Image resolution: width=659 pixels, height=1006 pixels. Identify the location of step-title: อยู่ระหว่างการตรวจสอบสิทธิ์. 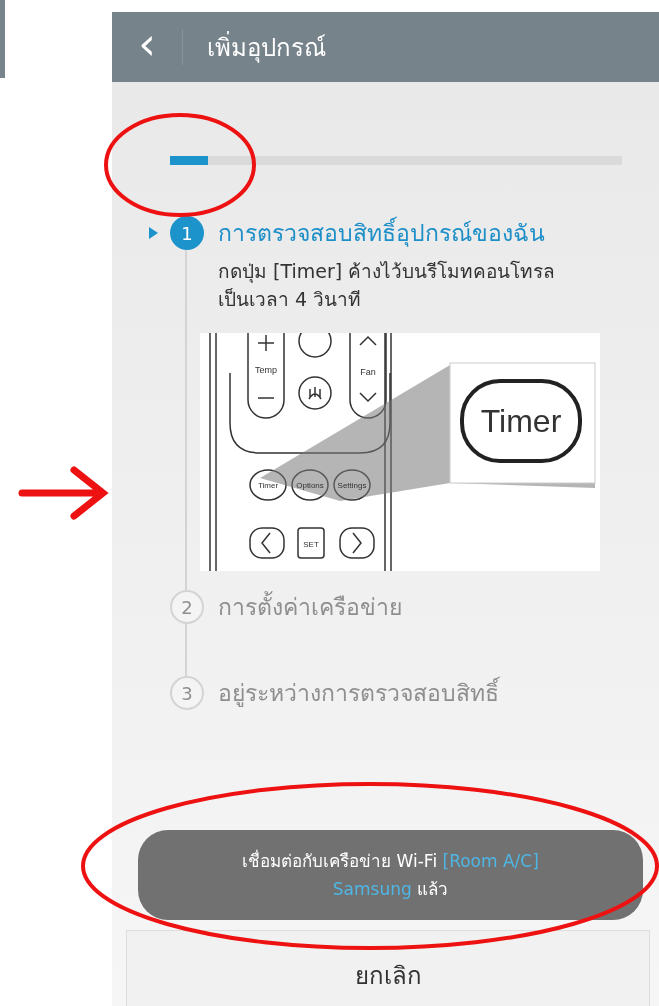
(438, 693).